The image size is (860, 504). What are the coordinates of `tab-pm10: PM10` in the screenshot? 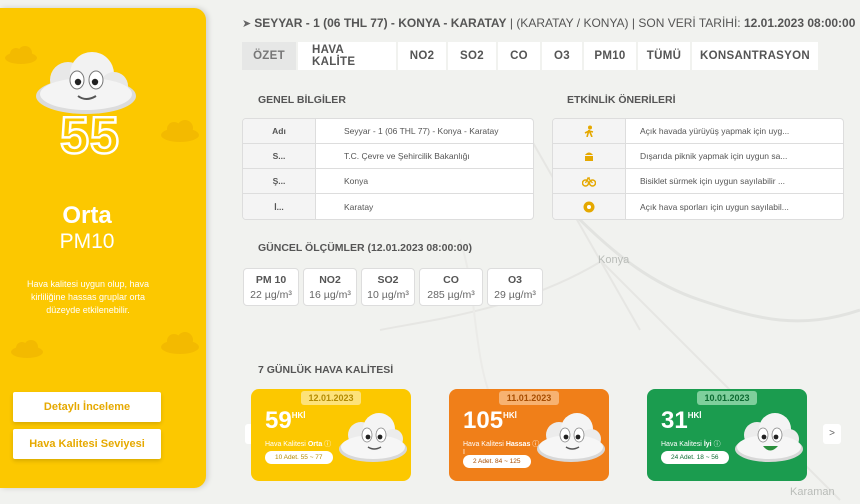 It's located at (610, 56).